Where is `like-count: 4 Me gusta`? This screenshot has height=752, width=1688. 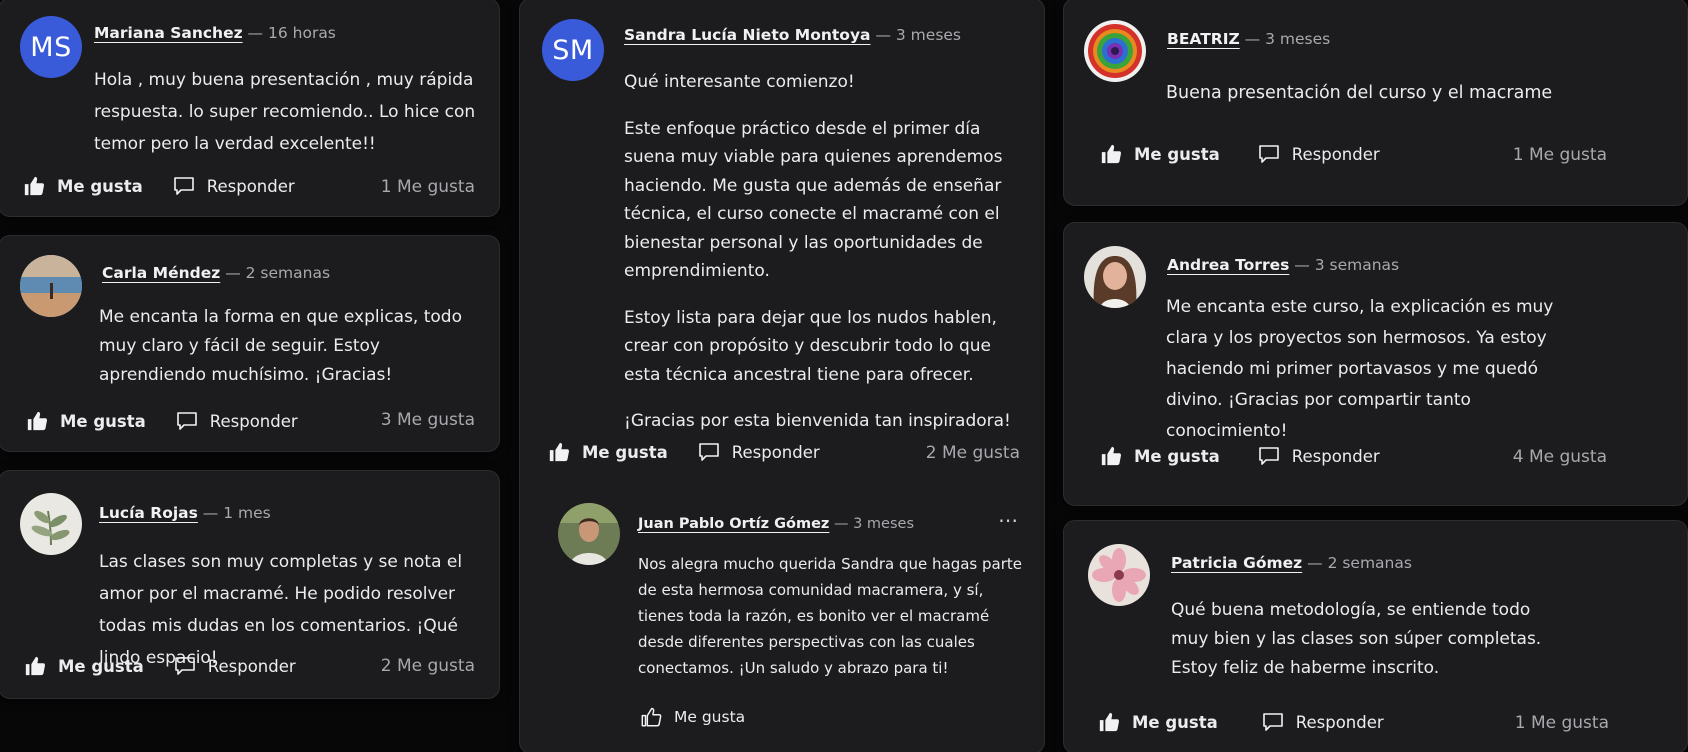
like-count: 4 Me gusta is located at coordinates (1559, 457).